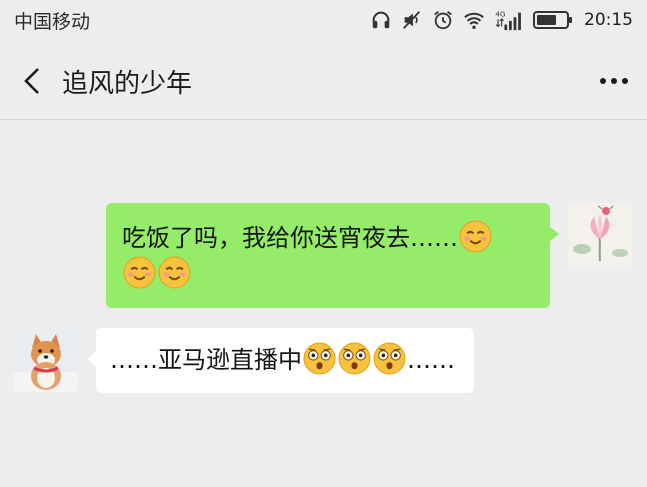  What do you see at coordinates (323, 119) in the screenshot?
I see `header-divider` at bounding box center [323, 119].